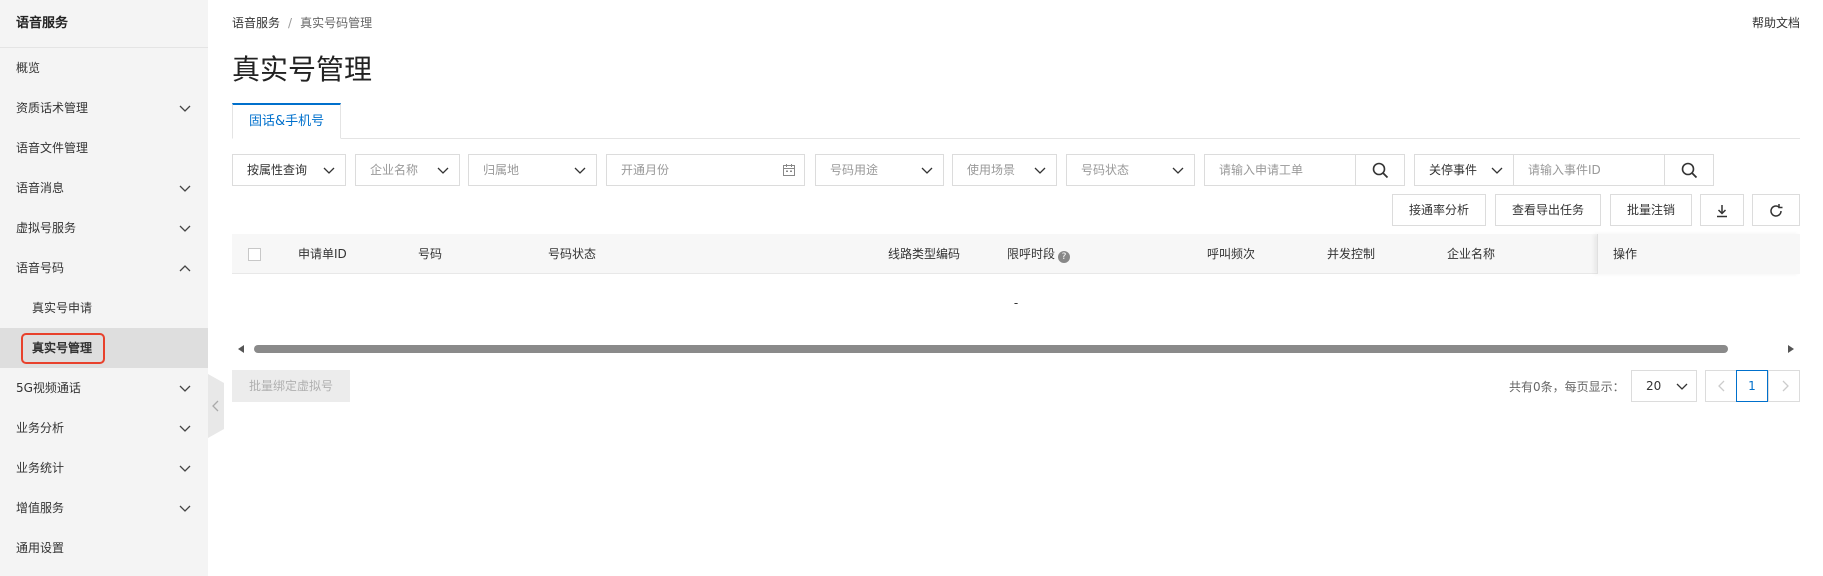 This screenshot has width=1823, height=576. What do you see at coordinates (254, 254) in the screenshot?
I see `select-all-checkbox` at bounding box center [254, 254].